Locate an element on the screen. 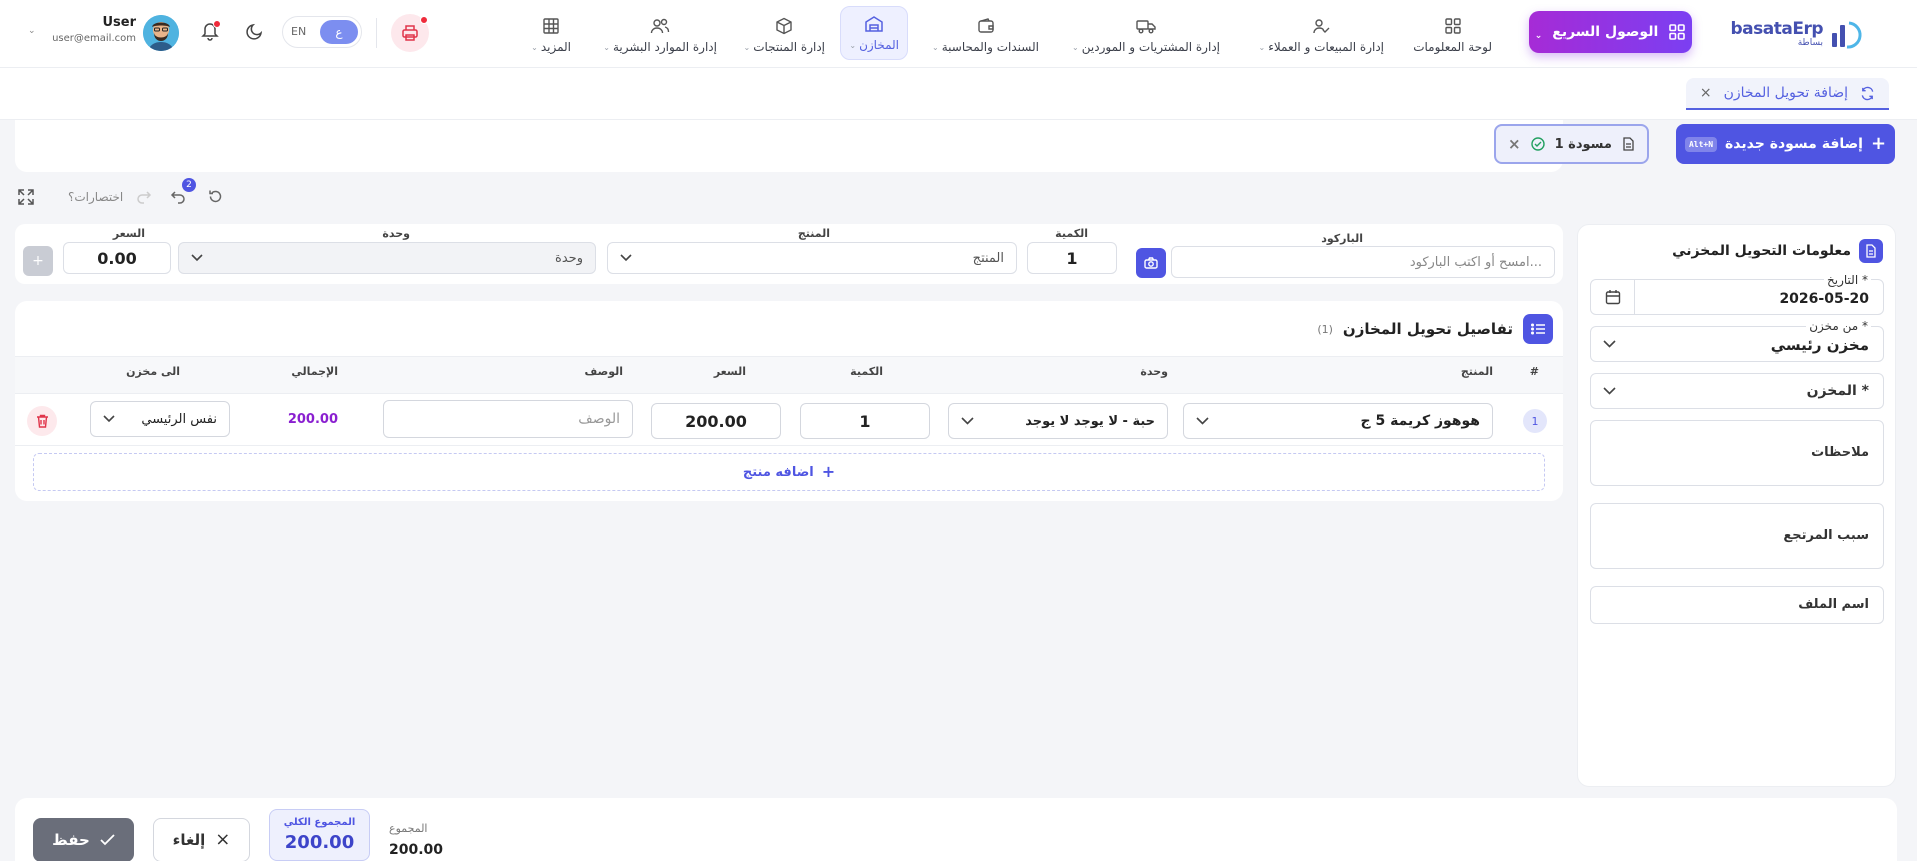 This screenshot has width=1917, height=861. return-reason-textarea: سبب المرتجع is located at coordinates (1737, 536).